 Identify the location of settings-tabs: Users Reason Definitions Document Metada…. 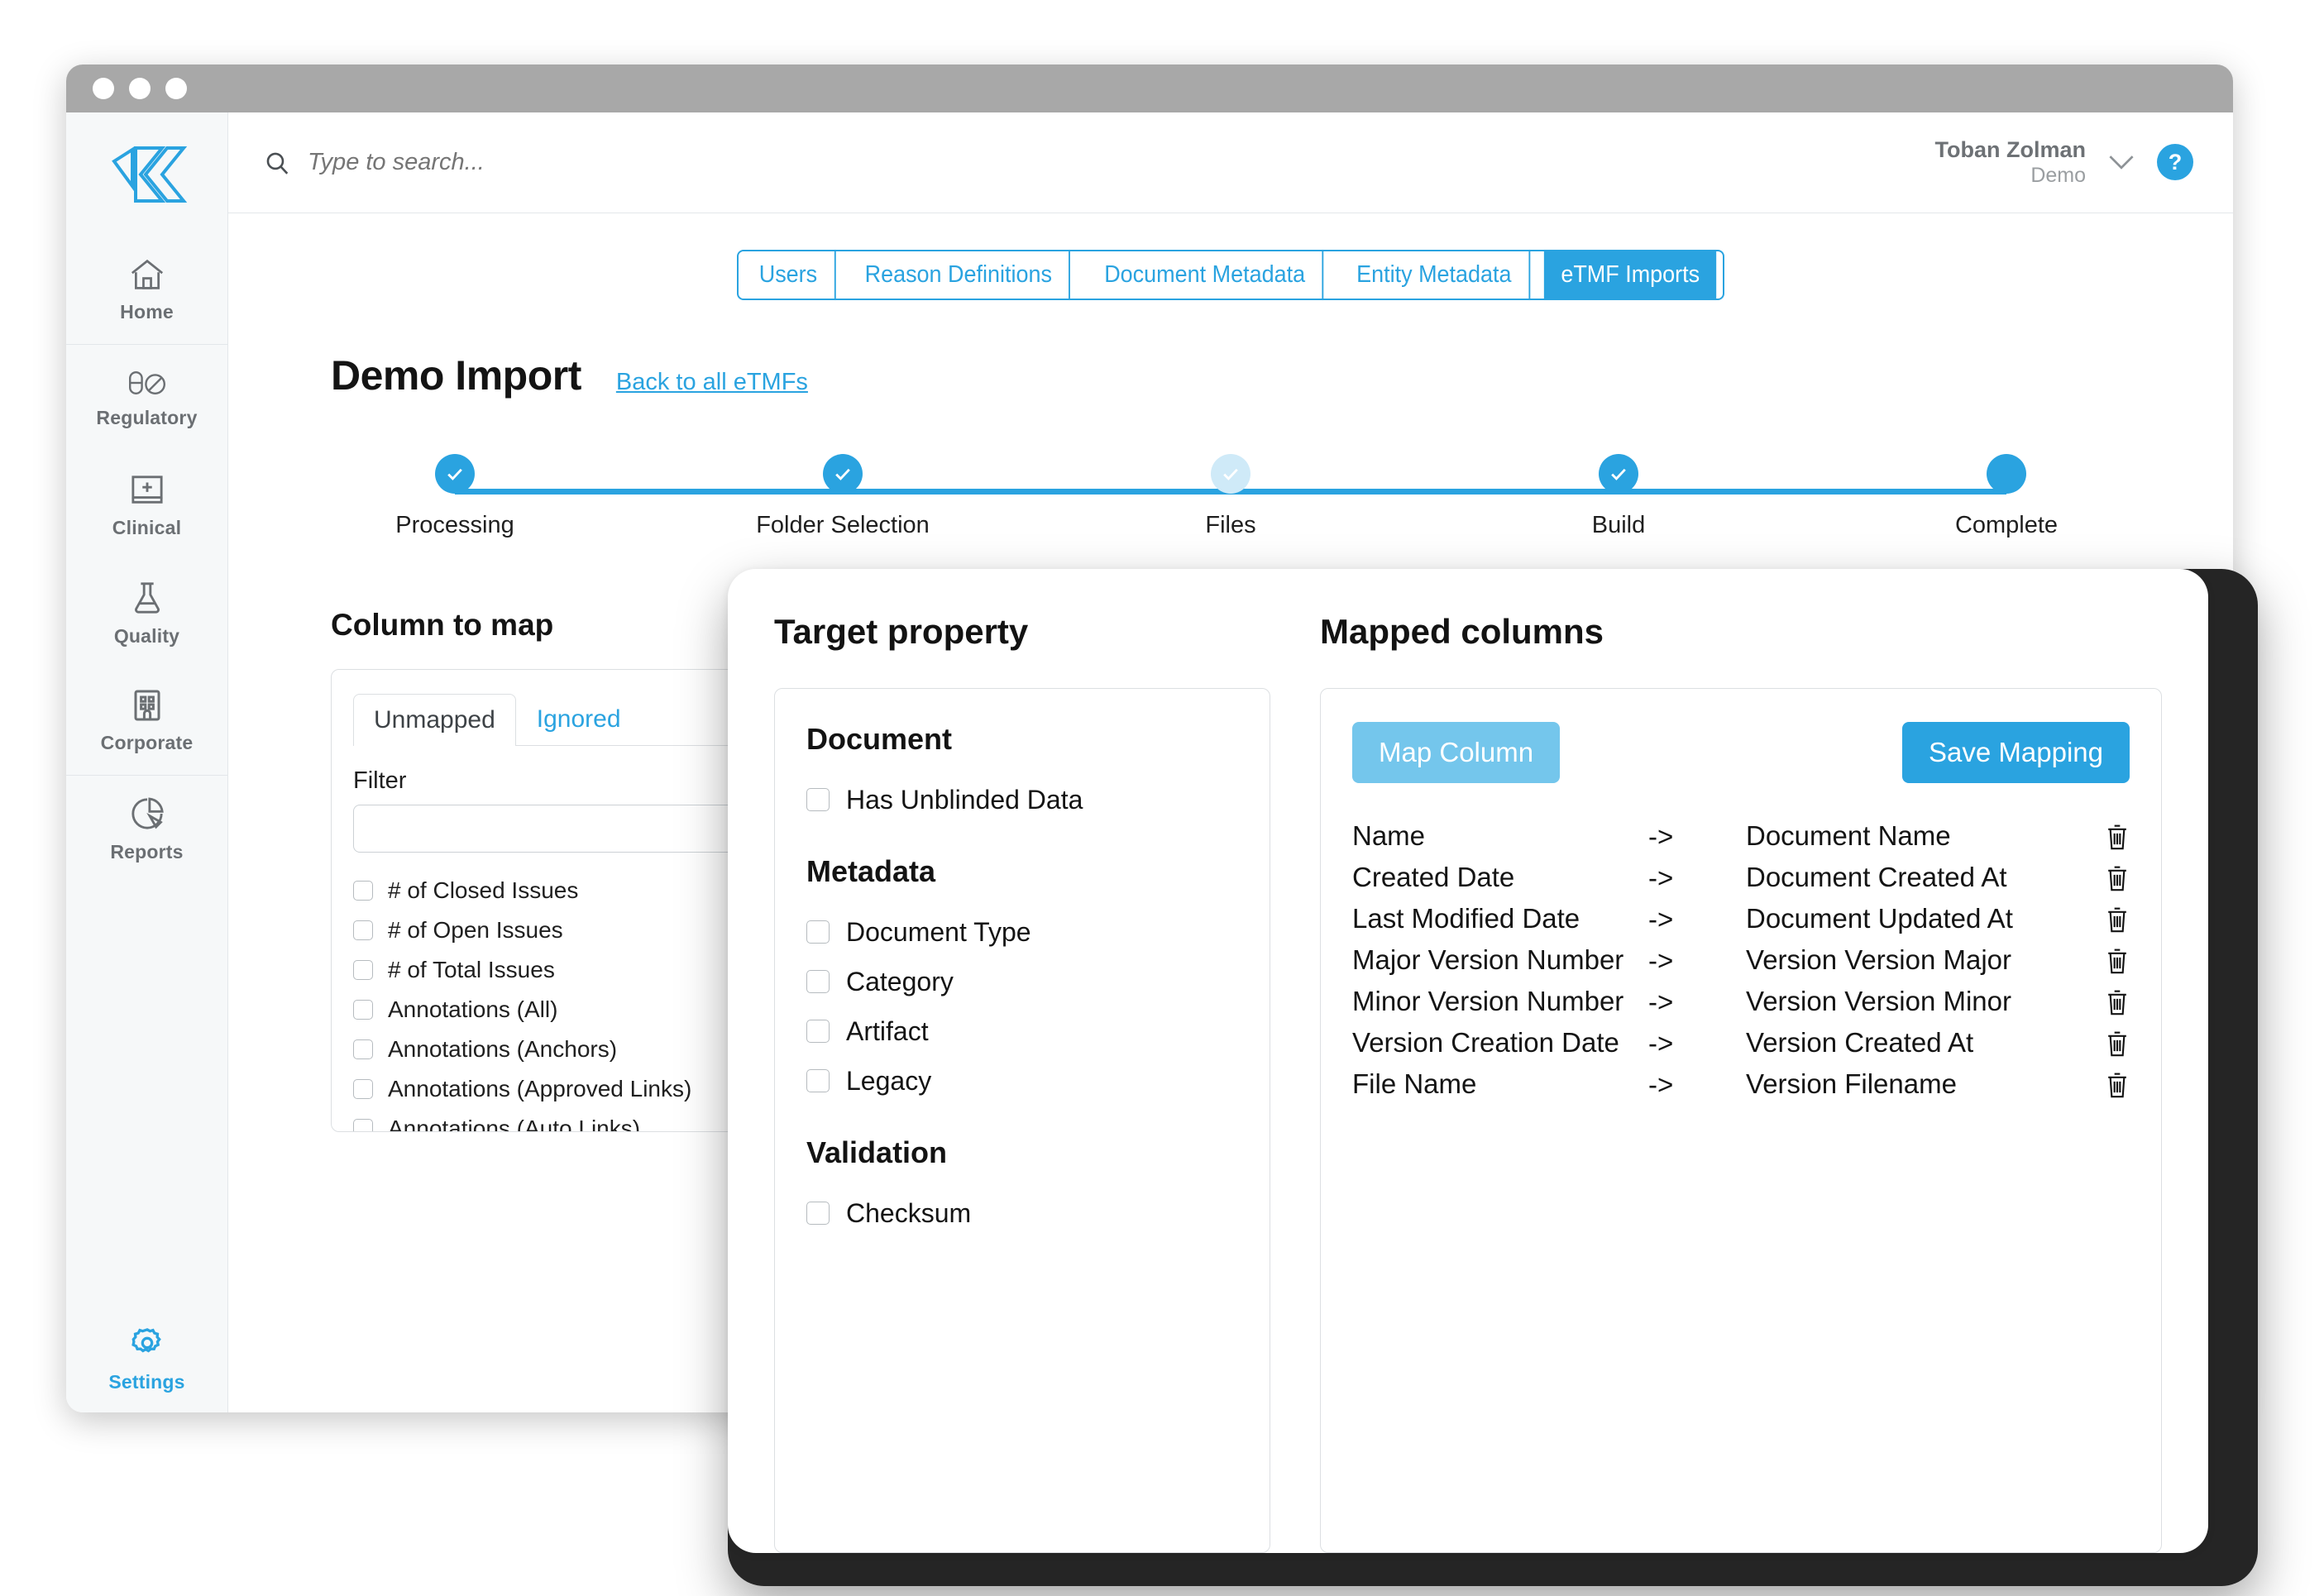
(1230, 275).